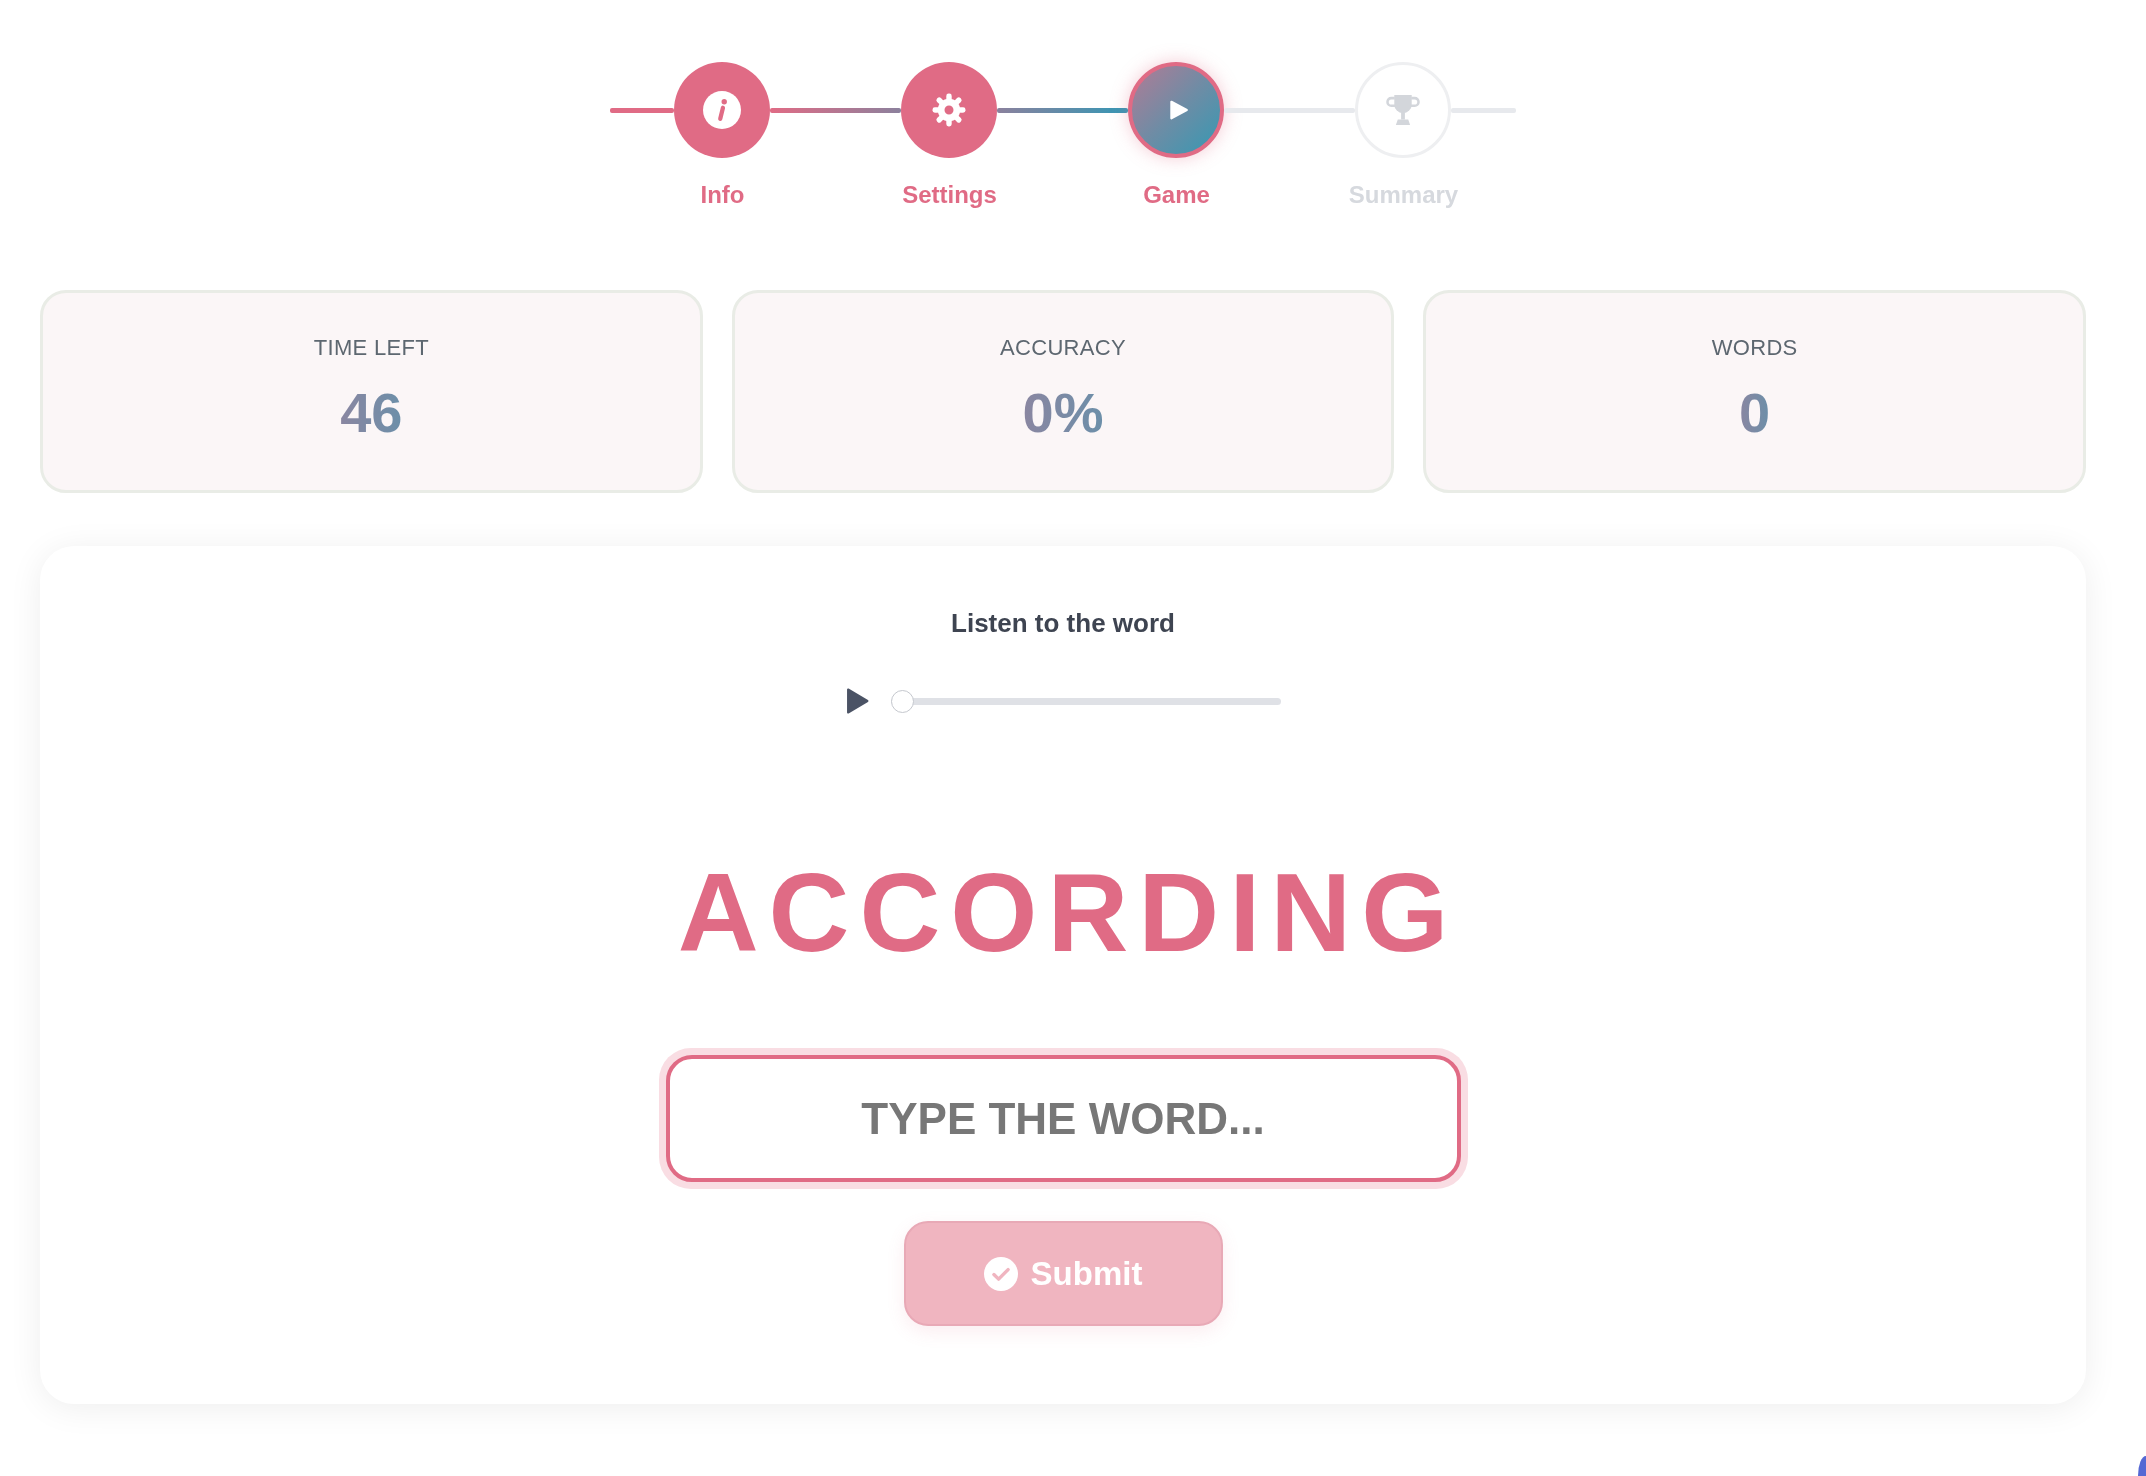 Image resolution: width=2146 pixels, height=1476 pixels. What do you see at coordinates (949, 195) in the screenshot?
I see `step-label: Settings` at bounding box center [949, 195].